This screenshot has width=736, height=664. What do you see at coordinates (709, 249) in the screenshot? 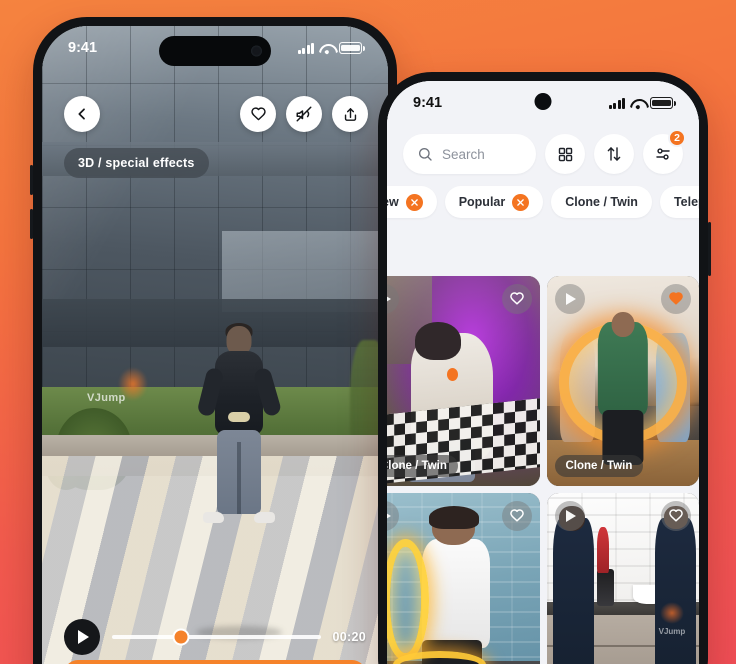
I see `power-button` at bounding box center [709, 249].